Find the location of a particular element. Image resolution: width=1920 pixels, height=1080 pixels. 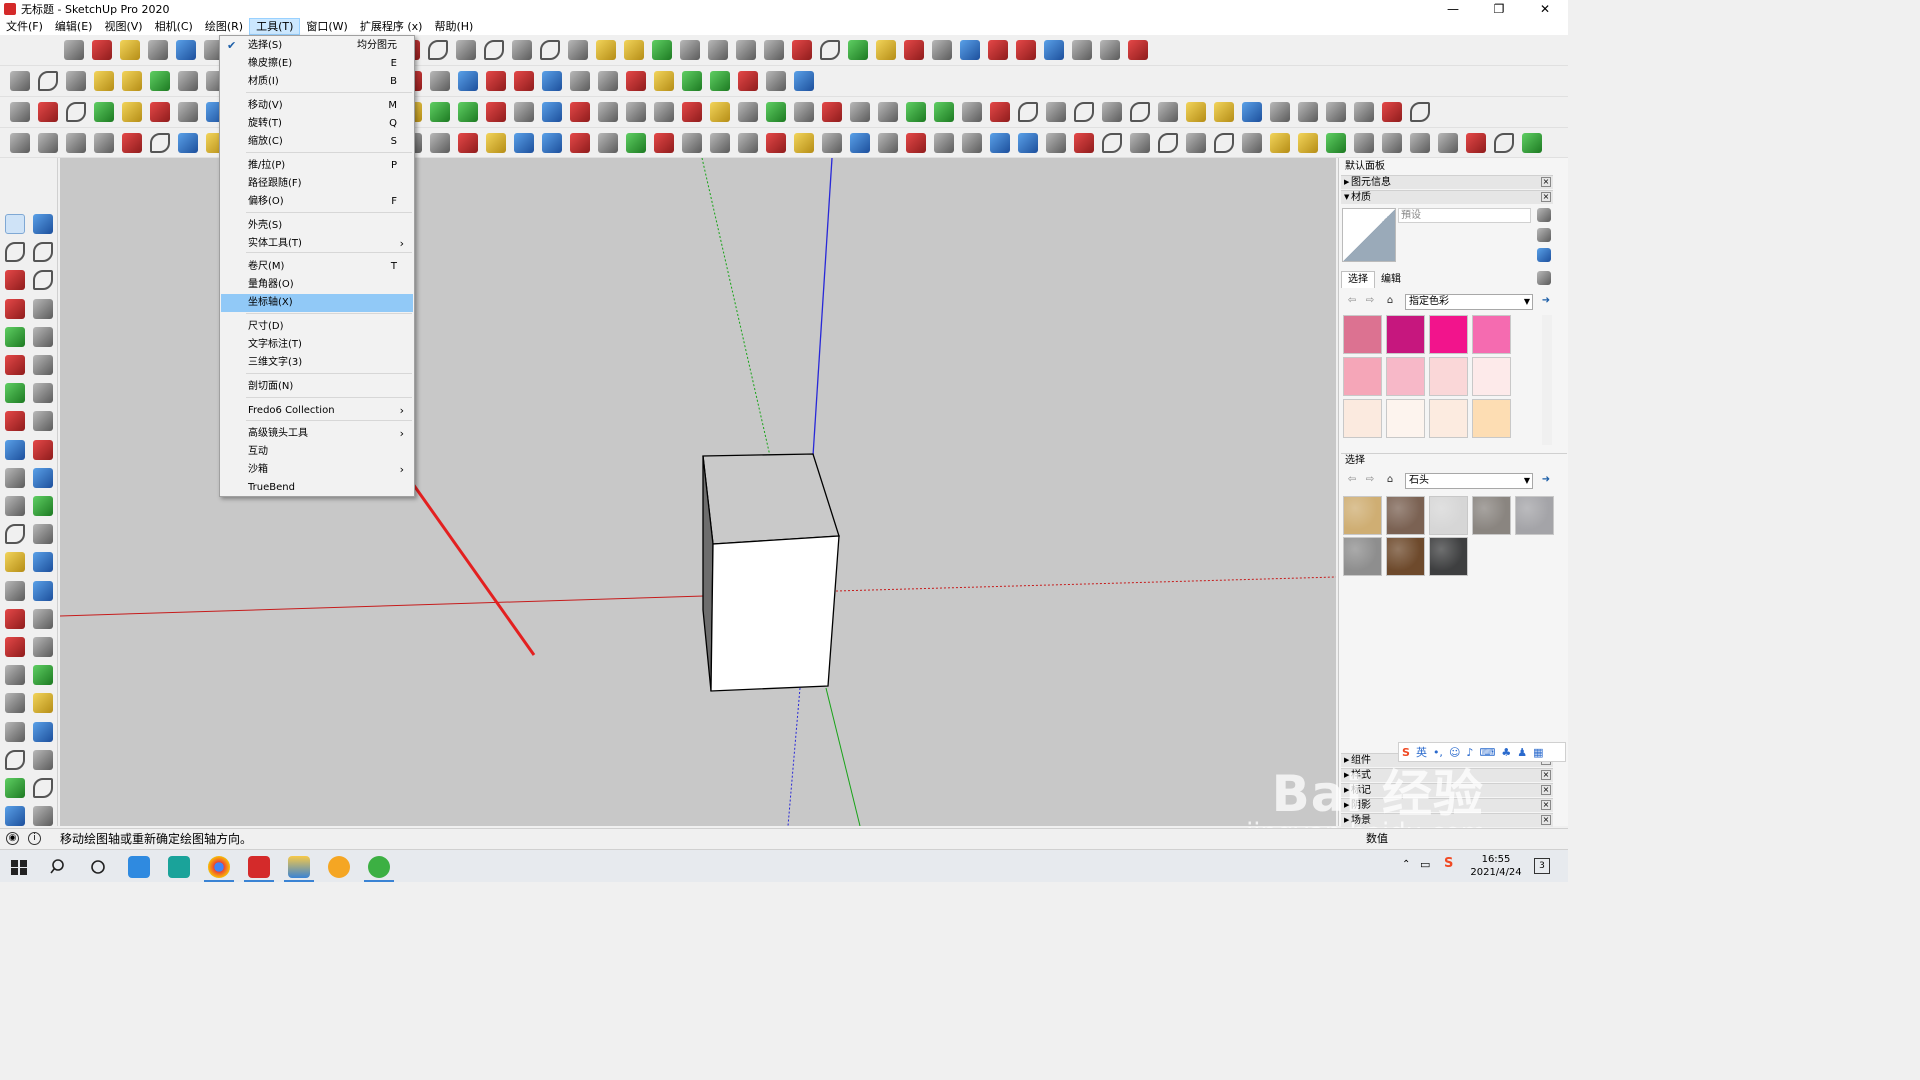

home-icon: ⌂ is located at coordinates (1390, 301).